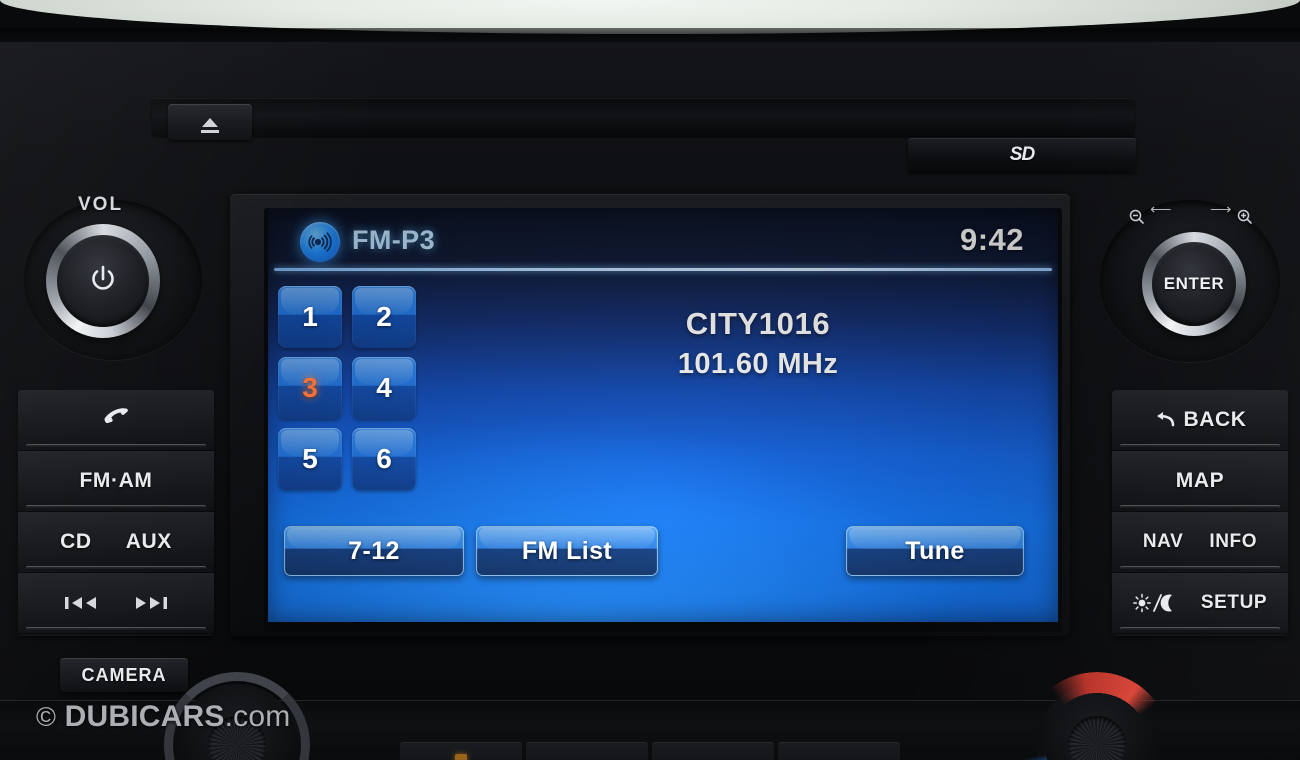 The height and width of the screenshot is (760, 1300). I want to click on preset-button-6: 6, so click(384, 459).